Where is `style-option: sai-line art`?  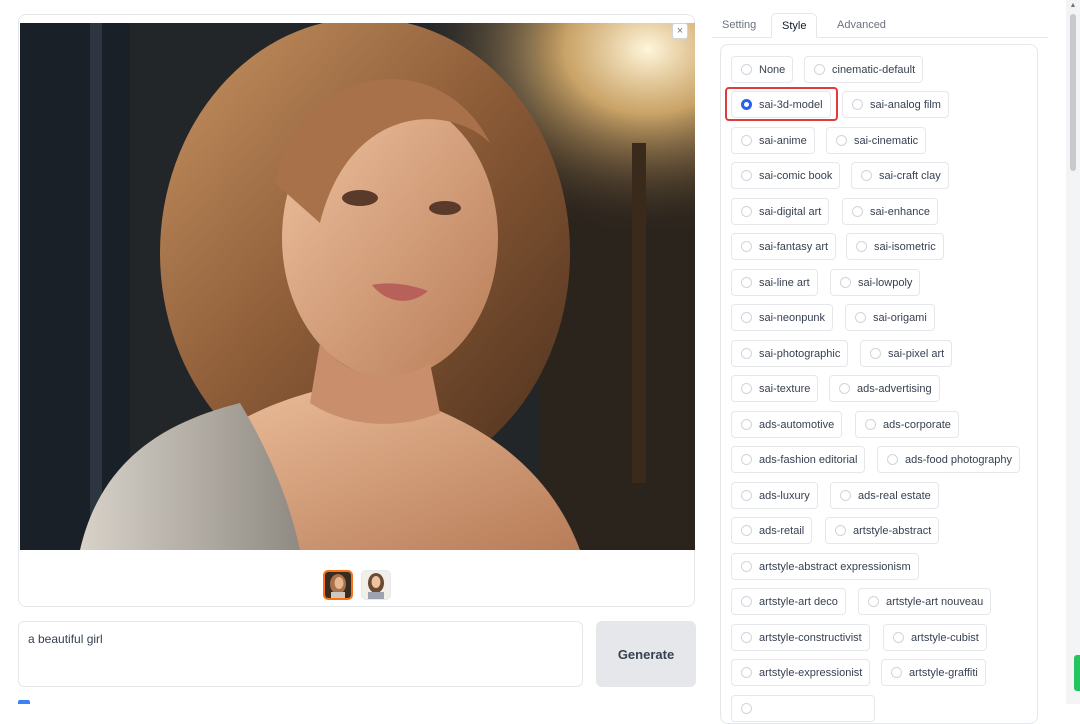
style-option: sai-line art is located at coordinates (774, 282).